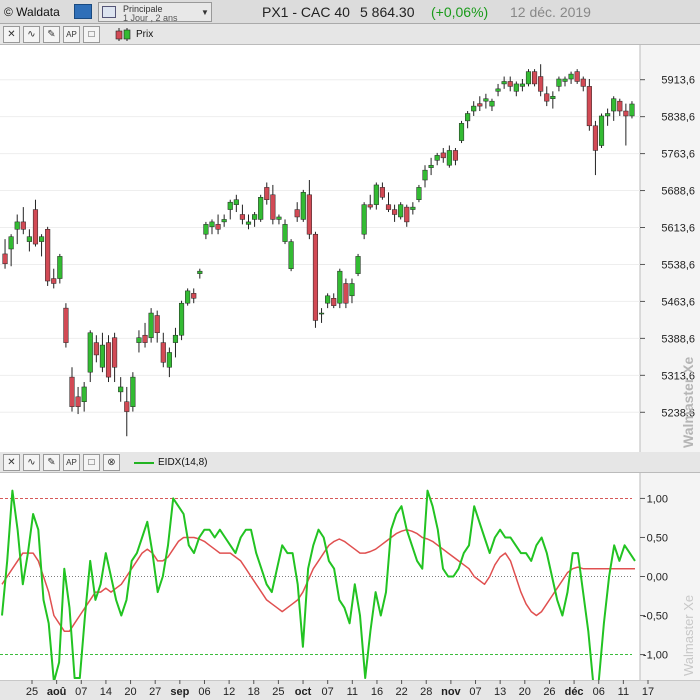  I want to click on watermark-bottom: Walmaster Xe, so click(688, 635).